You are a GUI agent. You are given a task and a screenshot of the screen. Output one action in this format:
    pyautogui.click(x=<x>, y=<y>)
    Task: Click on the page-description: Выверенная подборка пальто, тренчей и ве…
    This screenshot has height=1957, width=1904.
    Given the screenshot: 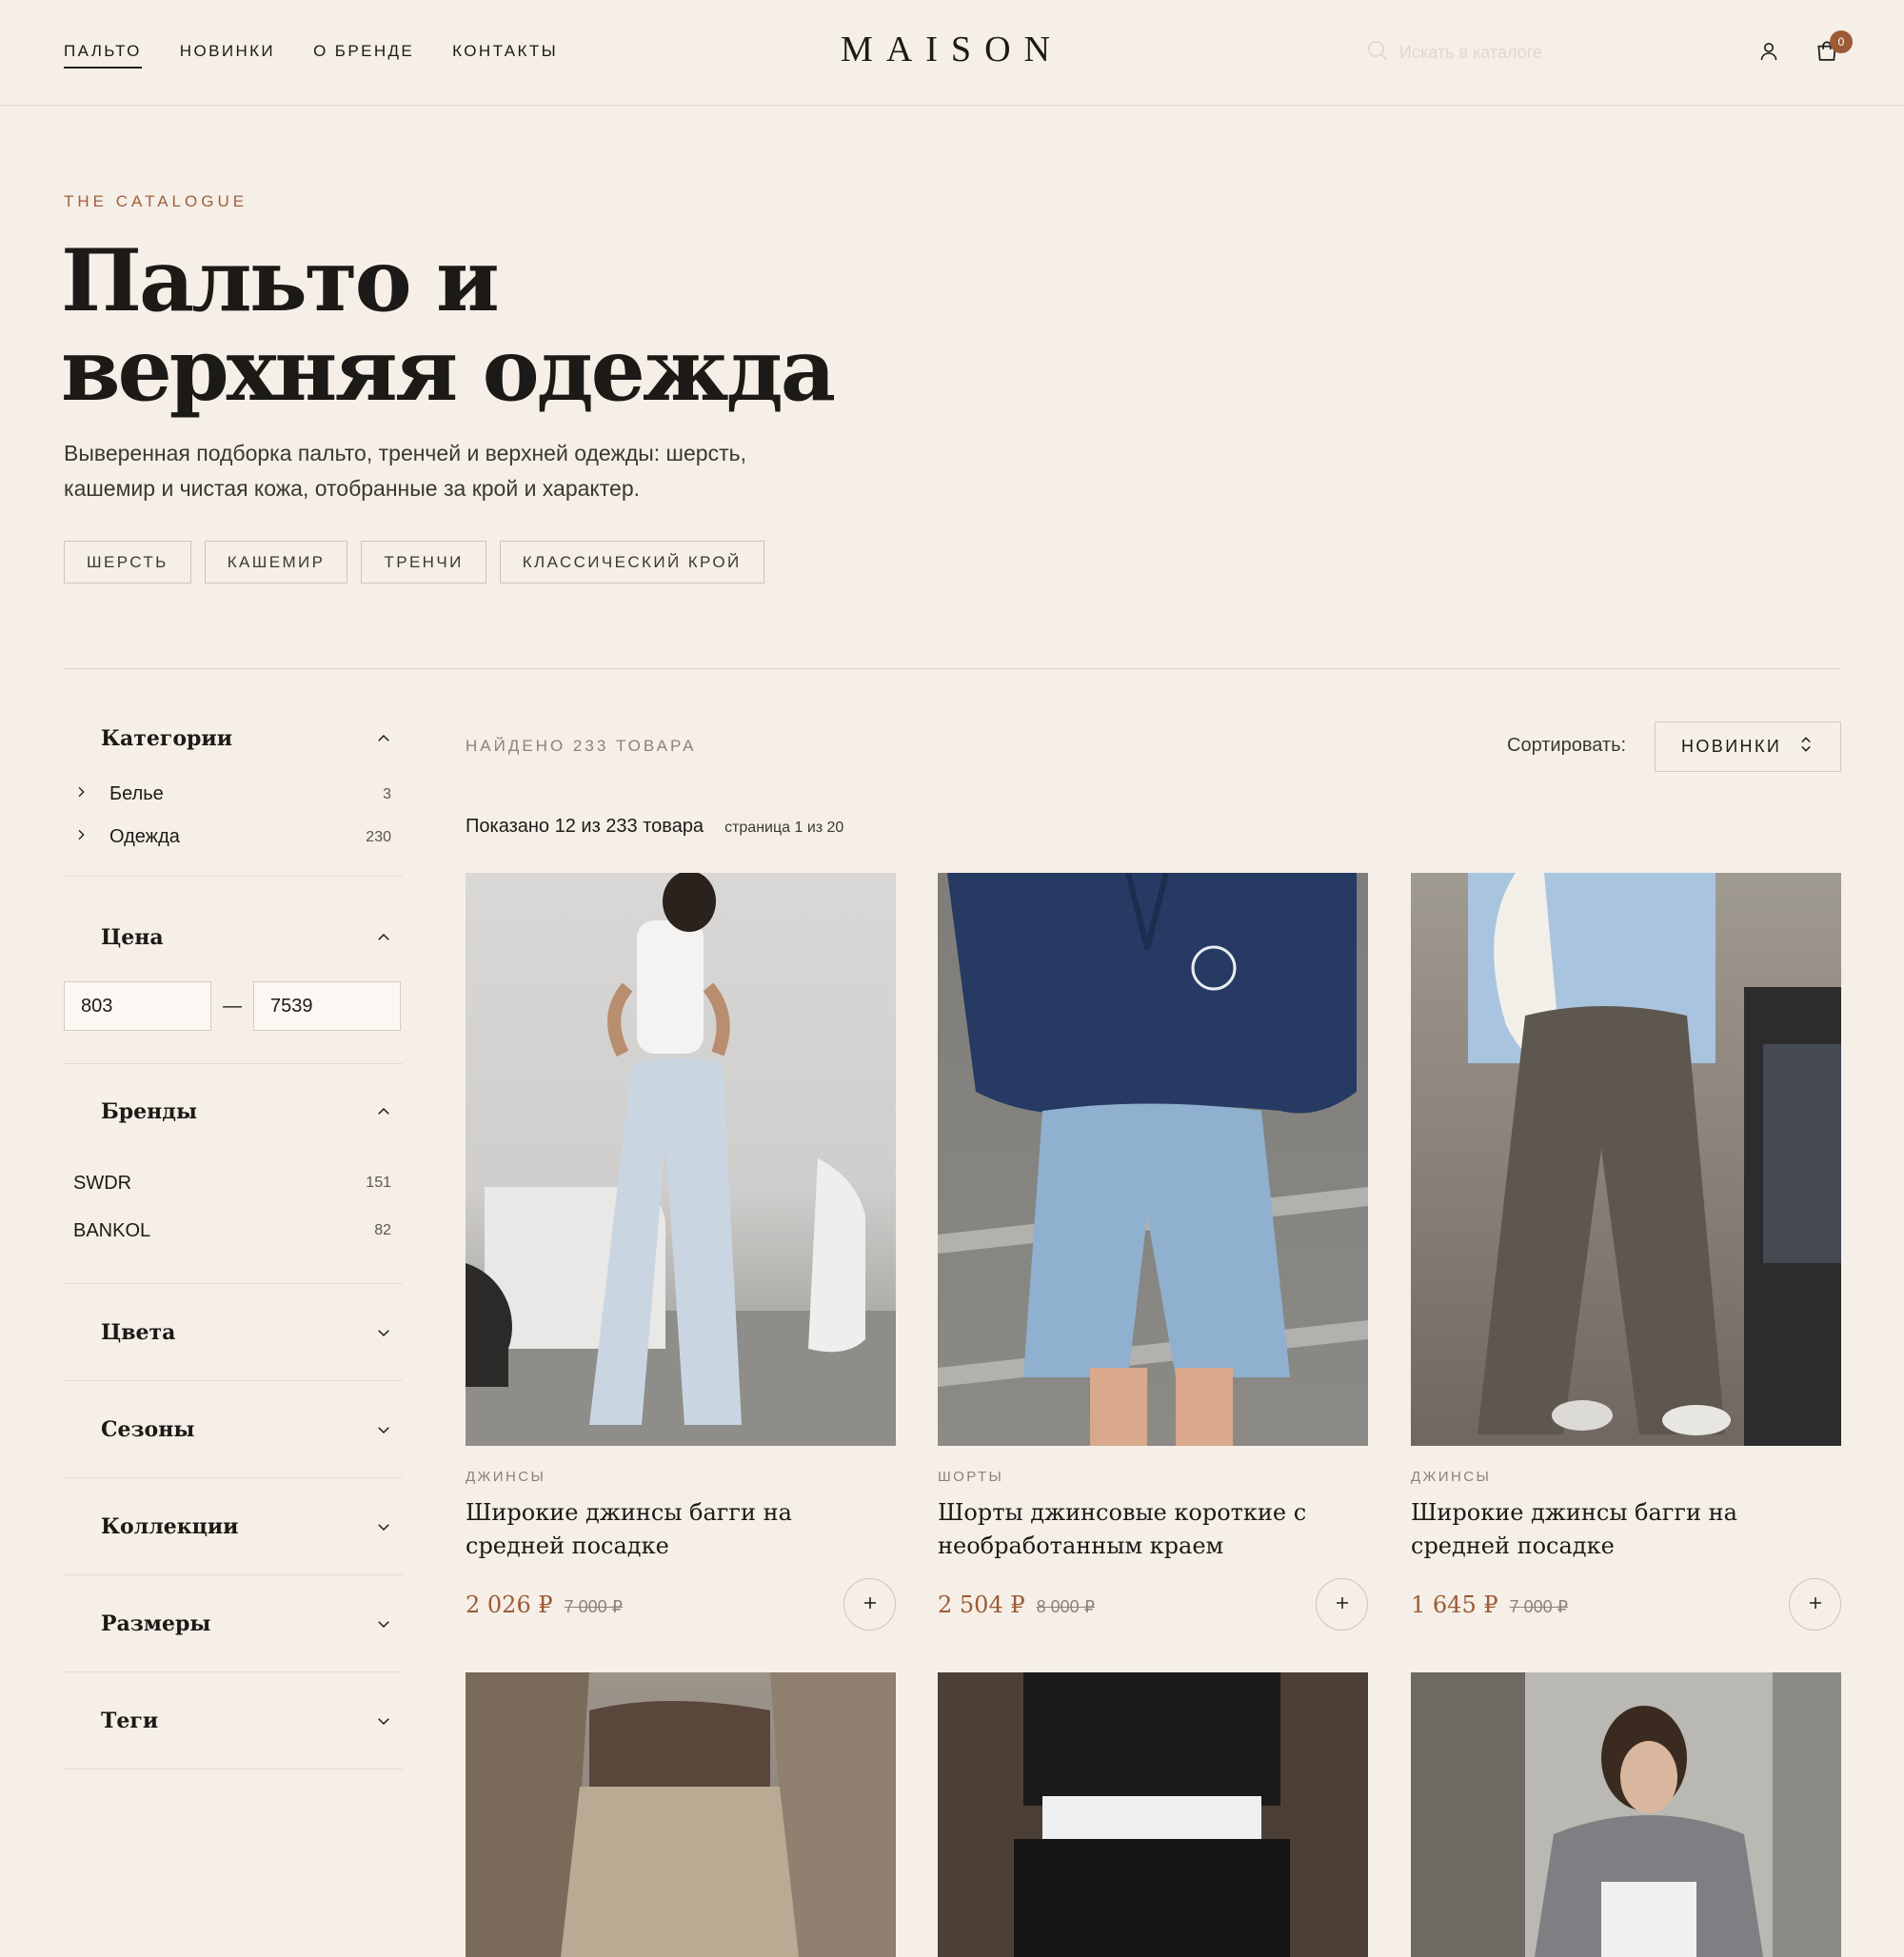 What is the action you would take?
    pyautogui.click(x=405, y=471)
    